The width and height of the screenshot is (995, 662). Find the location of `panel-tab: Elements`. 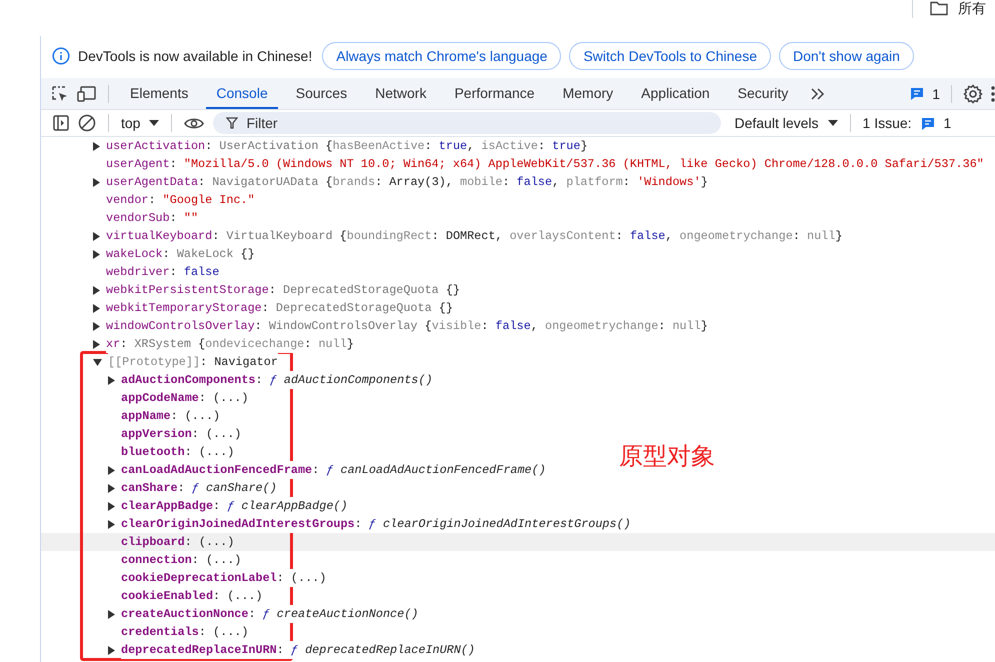

panel-tab: Elements is located at coordinates (159, 93).